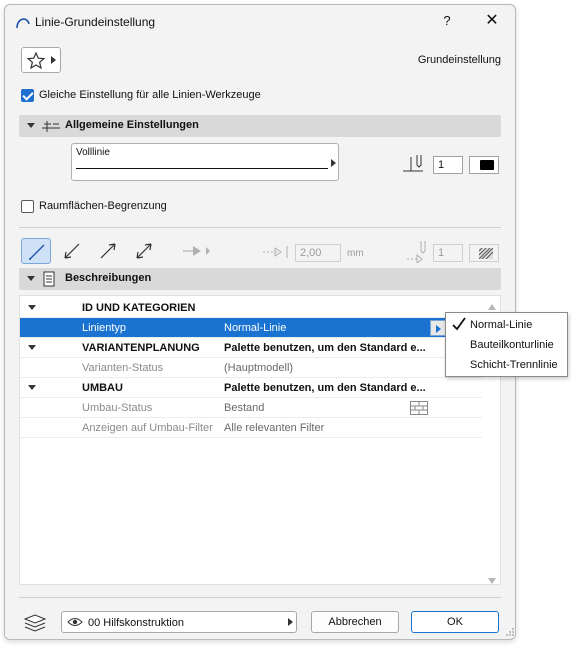 This screenshot has width=572, height=646. Describe the element at coordinates (416, 252) in the screenshot. I see `arrow-pen-icon` at that location.